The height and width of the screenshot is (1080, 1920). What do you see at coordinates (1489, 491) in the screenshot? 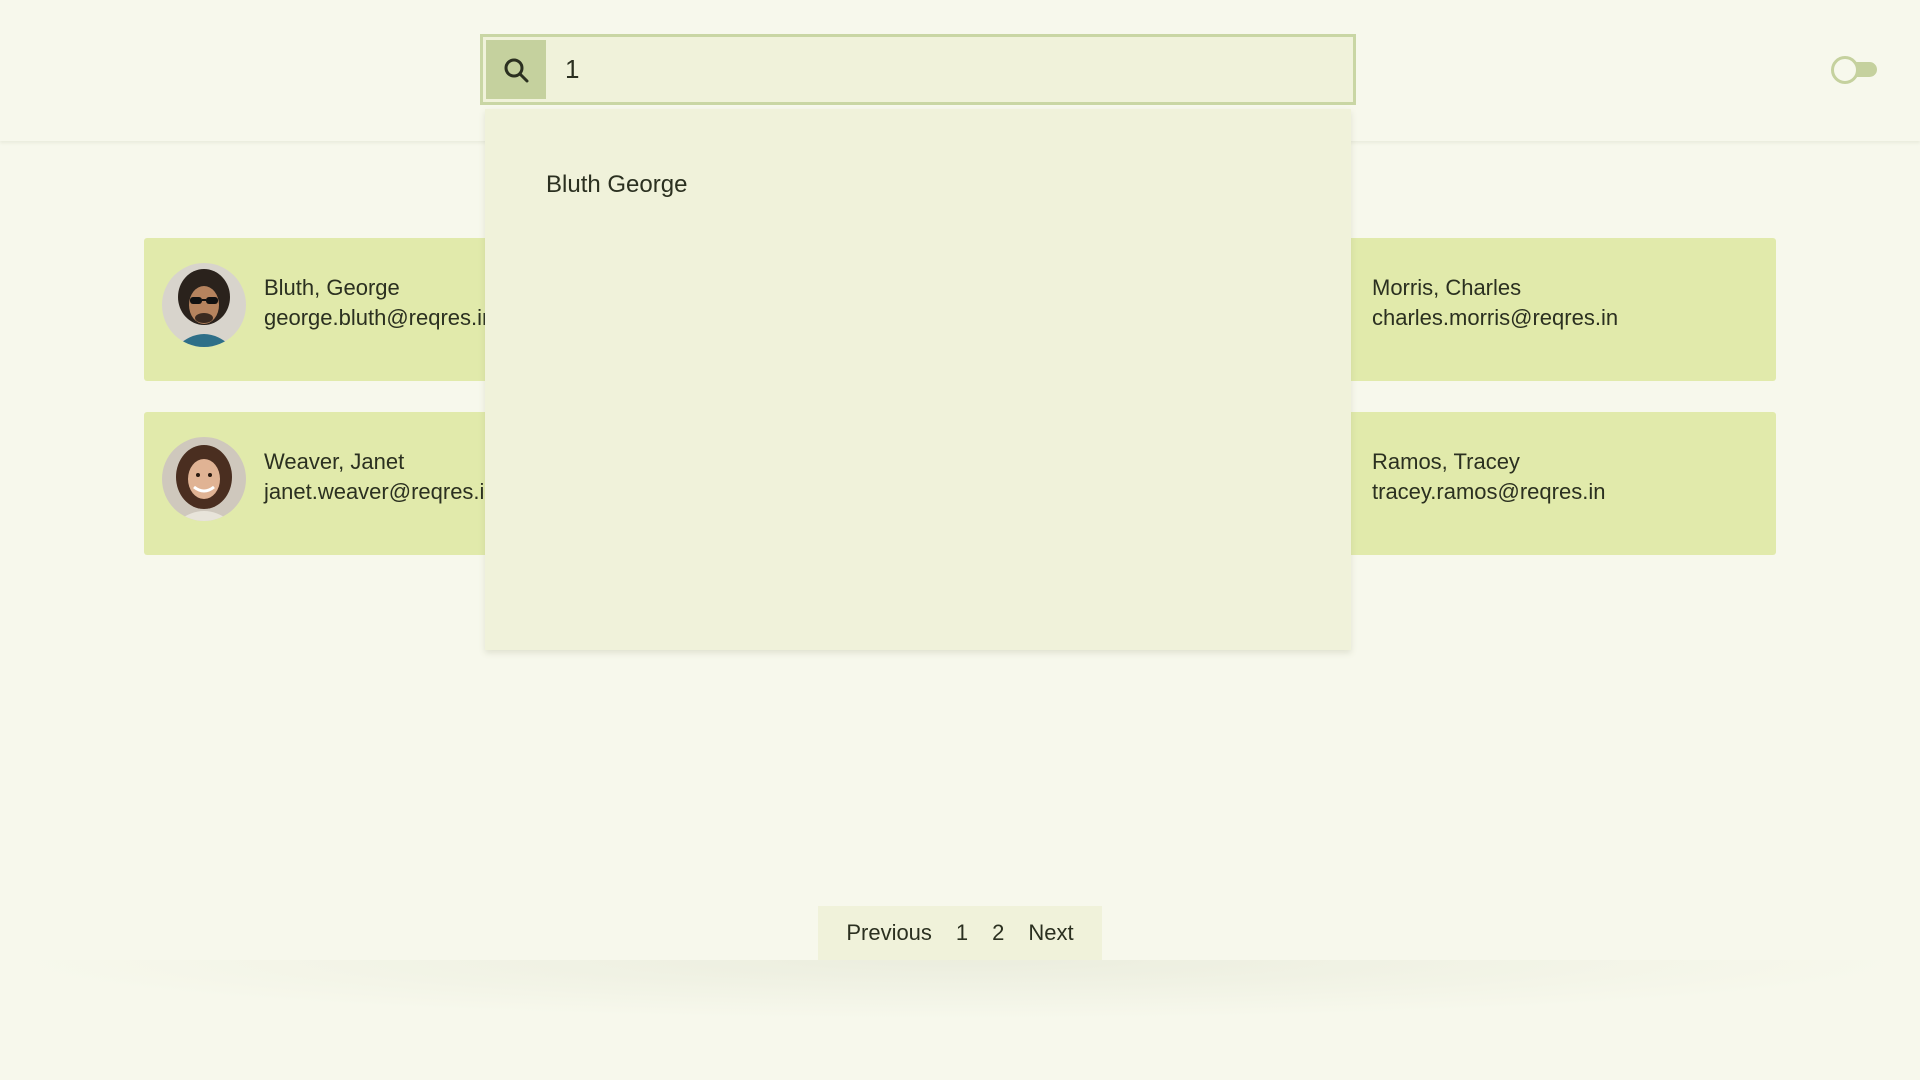
I see `user-email: tracey.ramos@reqres.in` at bounding box center [1489, 491].